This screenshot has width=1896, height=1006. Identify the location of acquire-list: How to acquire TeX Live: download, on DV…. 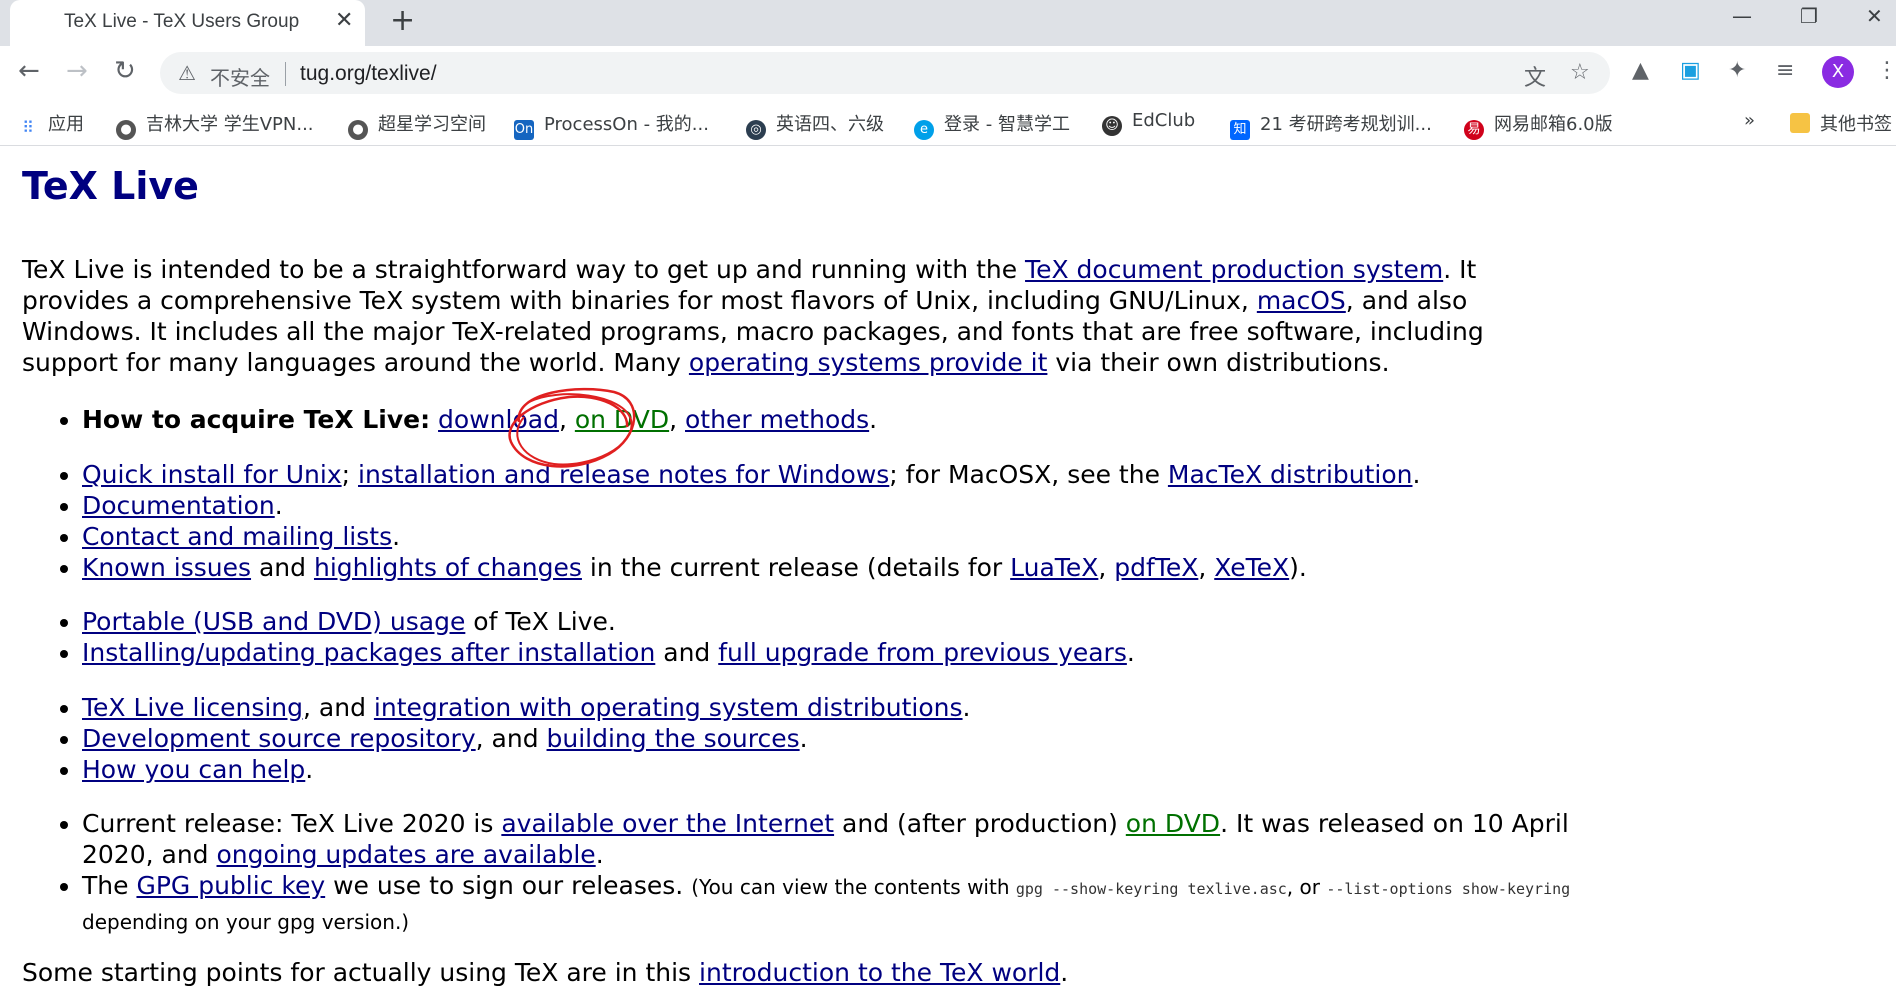
(449, 419).